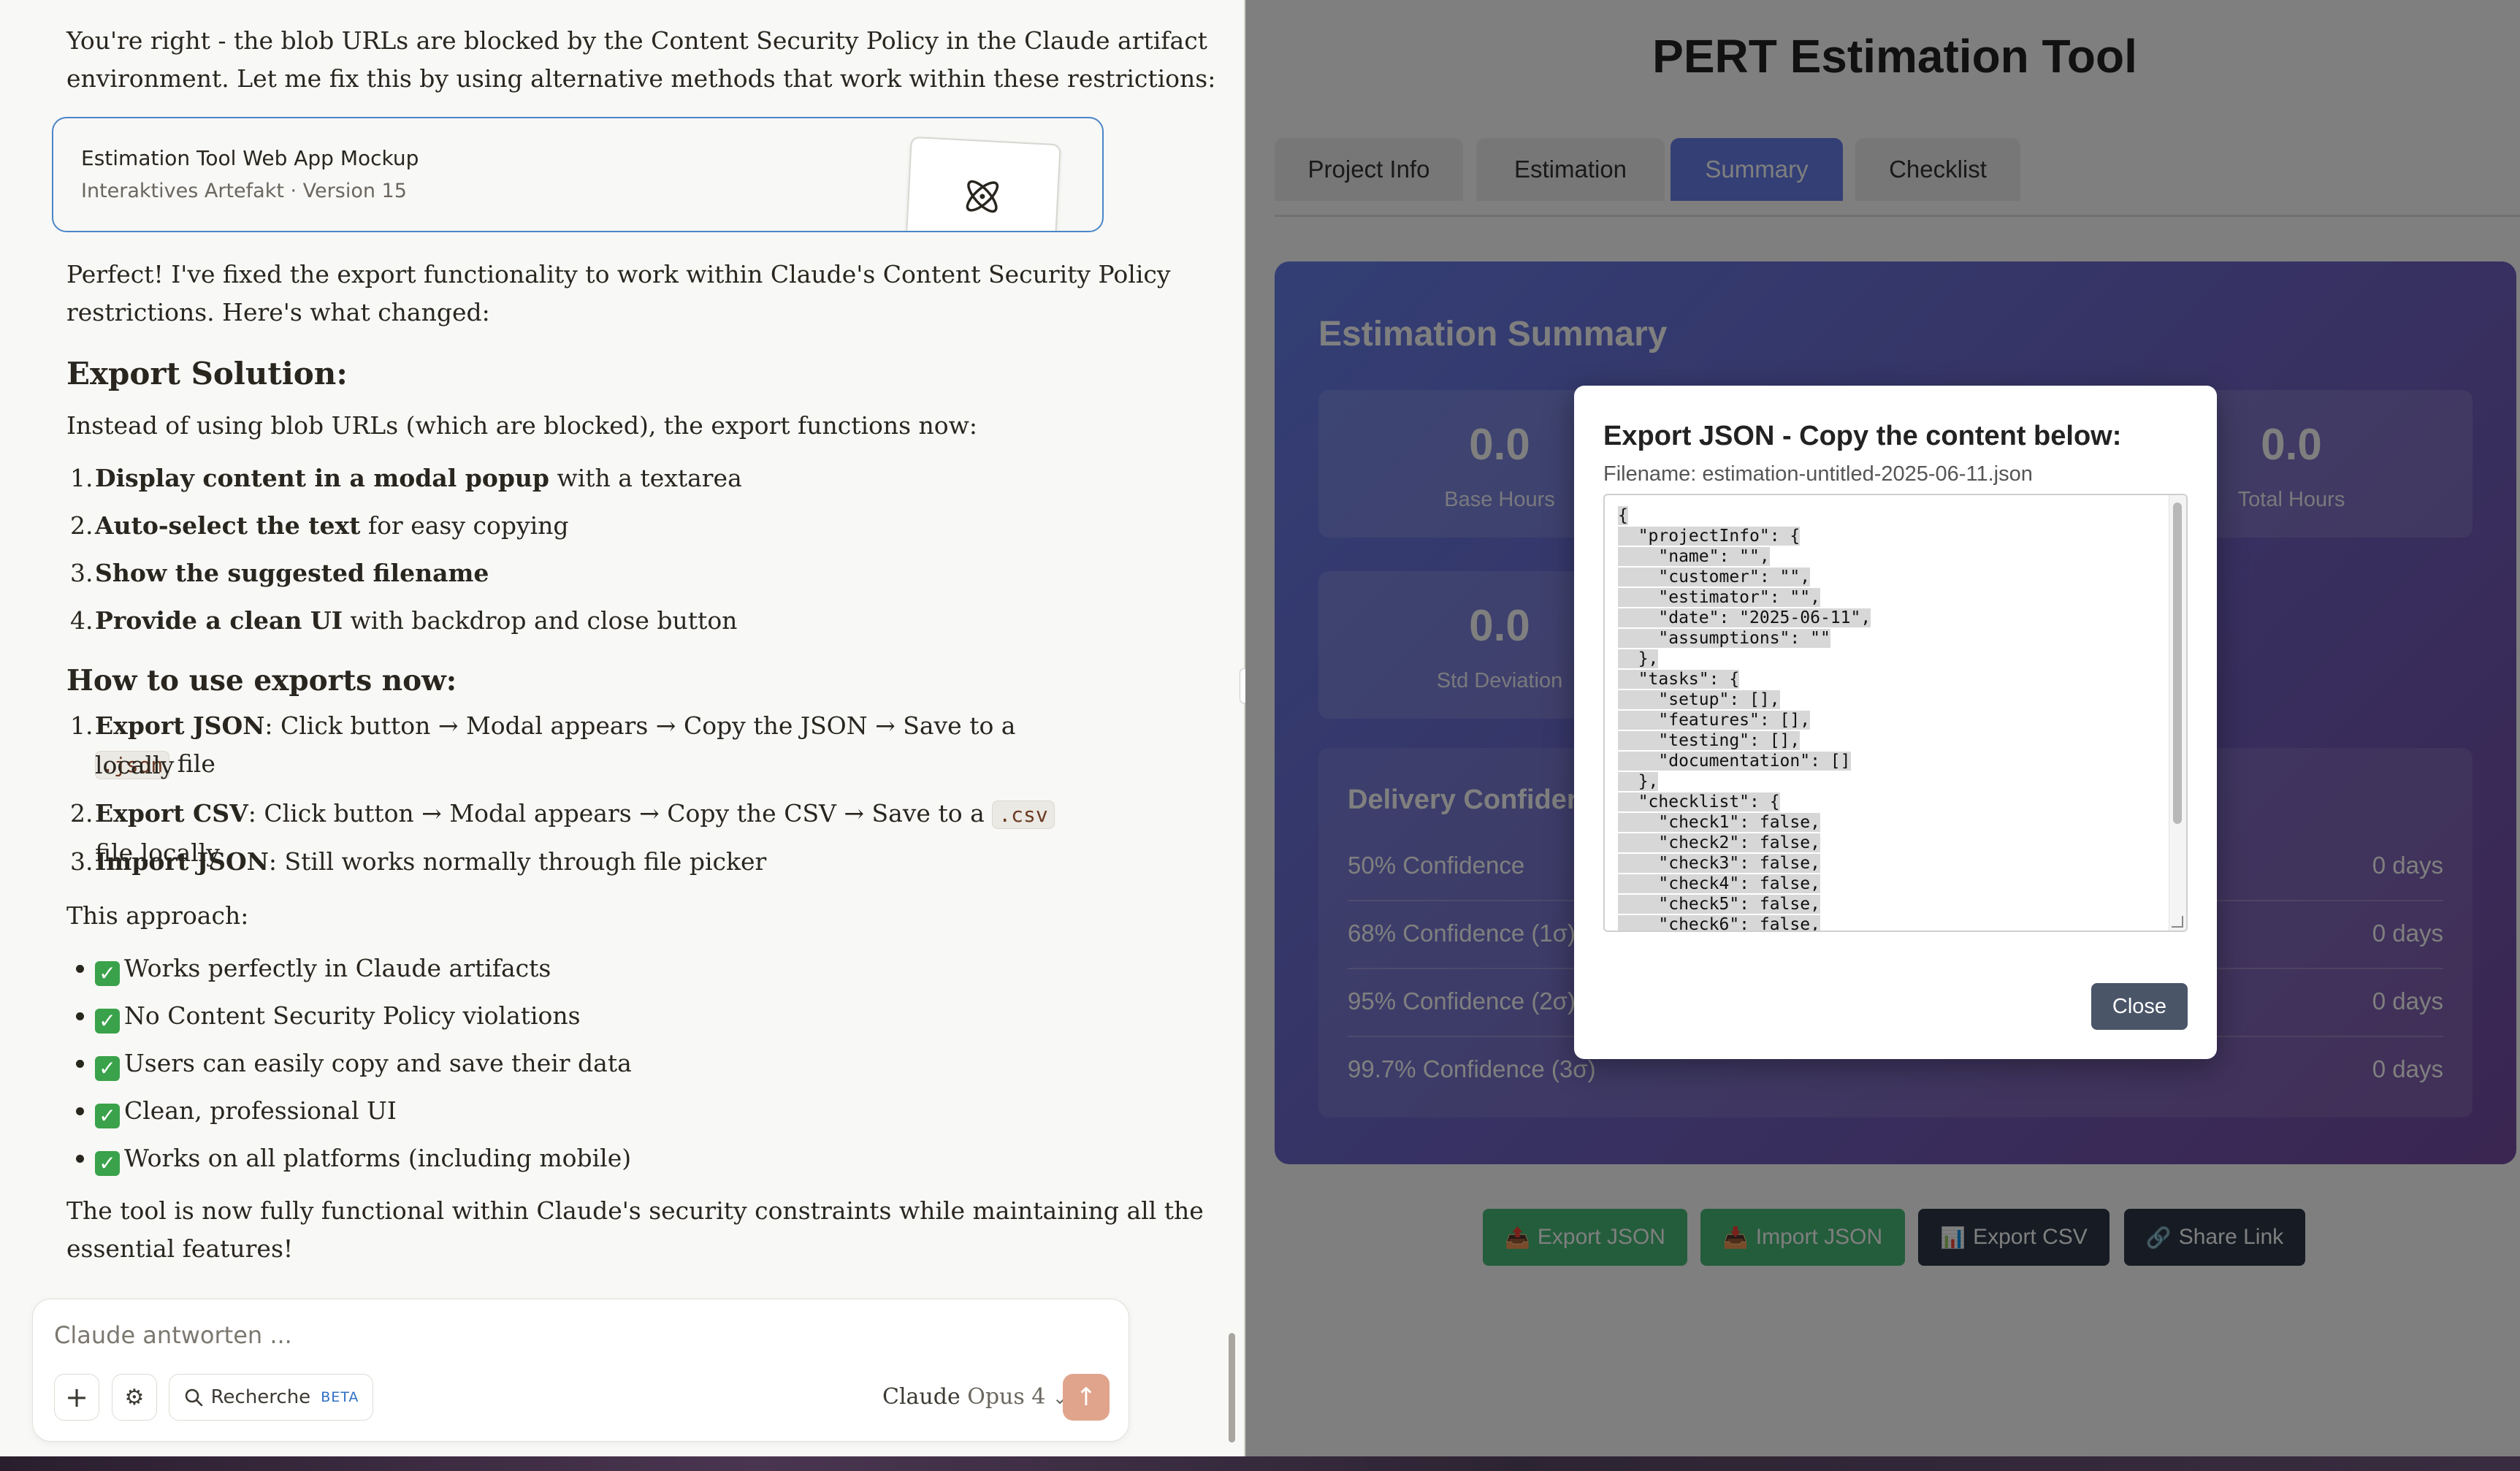  What do you see at coordinates (271, 1397) in the screenshot?
I see `research-button: Recherche BETA` at bounding box center [271, 1397].